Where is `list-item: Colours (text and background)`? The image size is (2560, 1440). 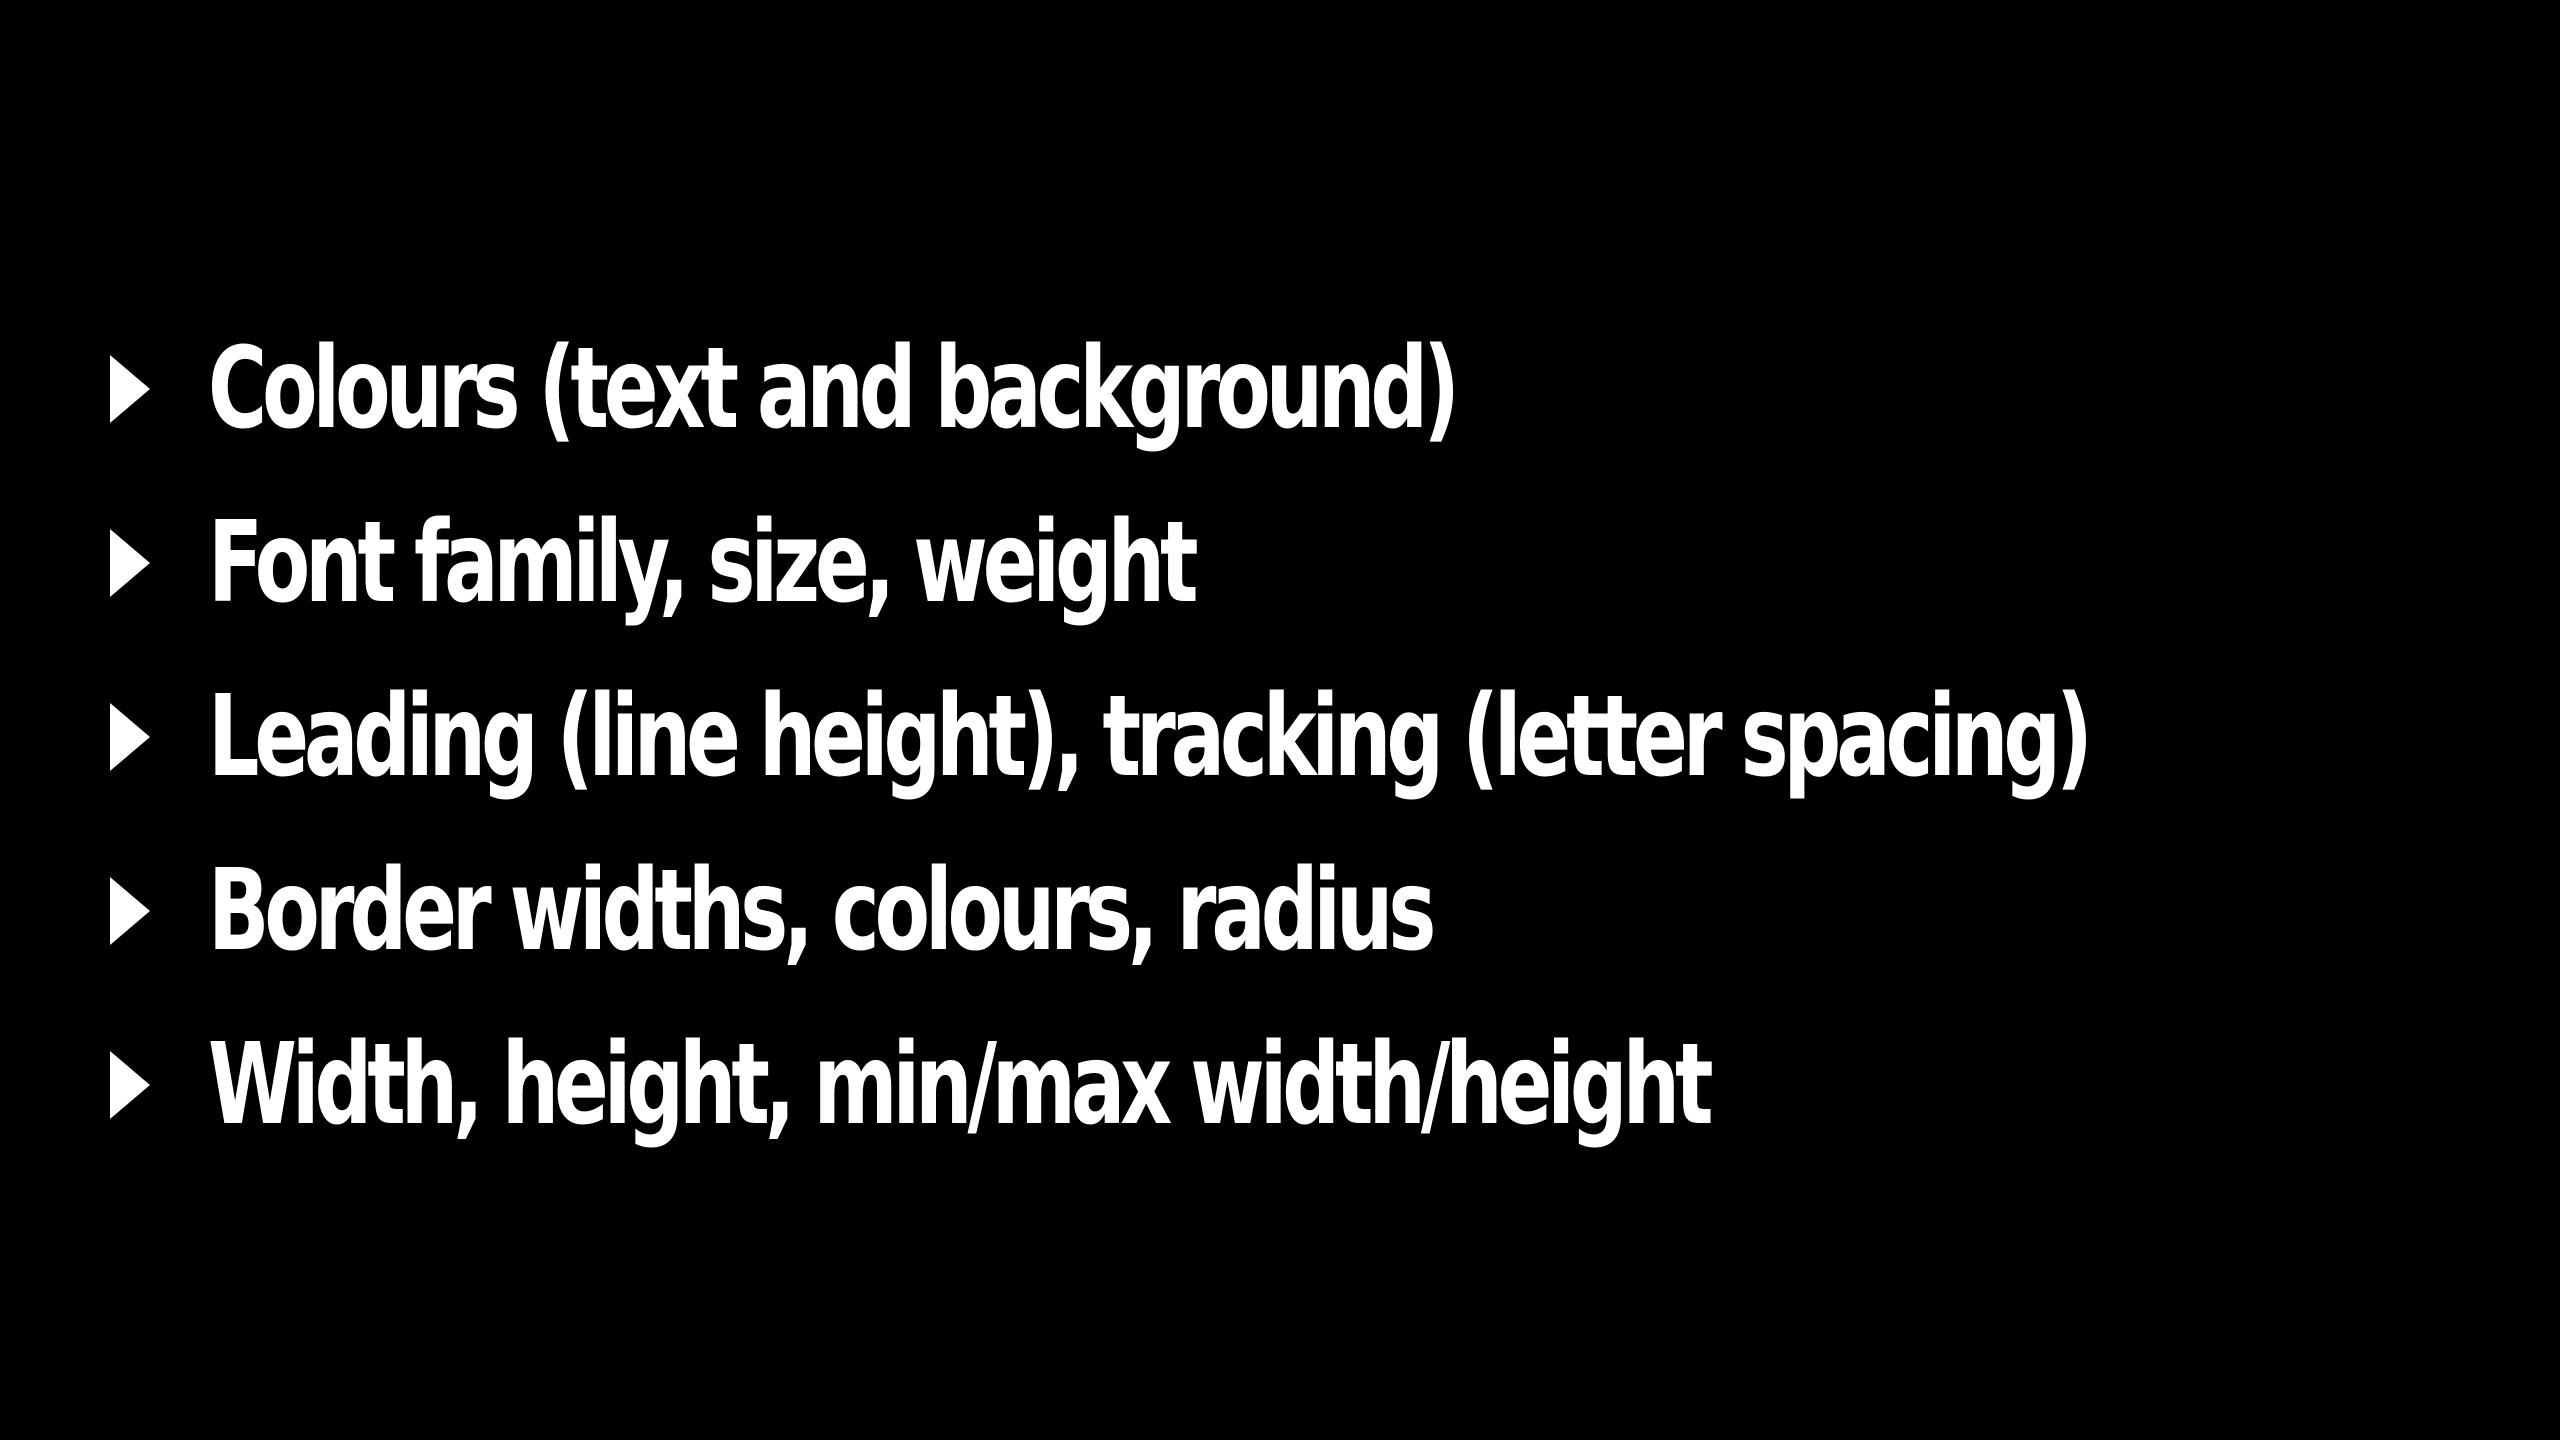 list-item: Colours (text and background) is located at coordinates (1335, 389).